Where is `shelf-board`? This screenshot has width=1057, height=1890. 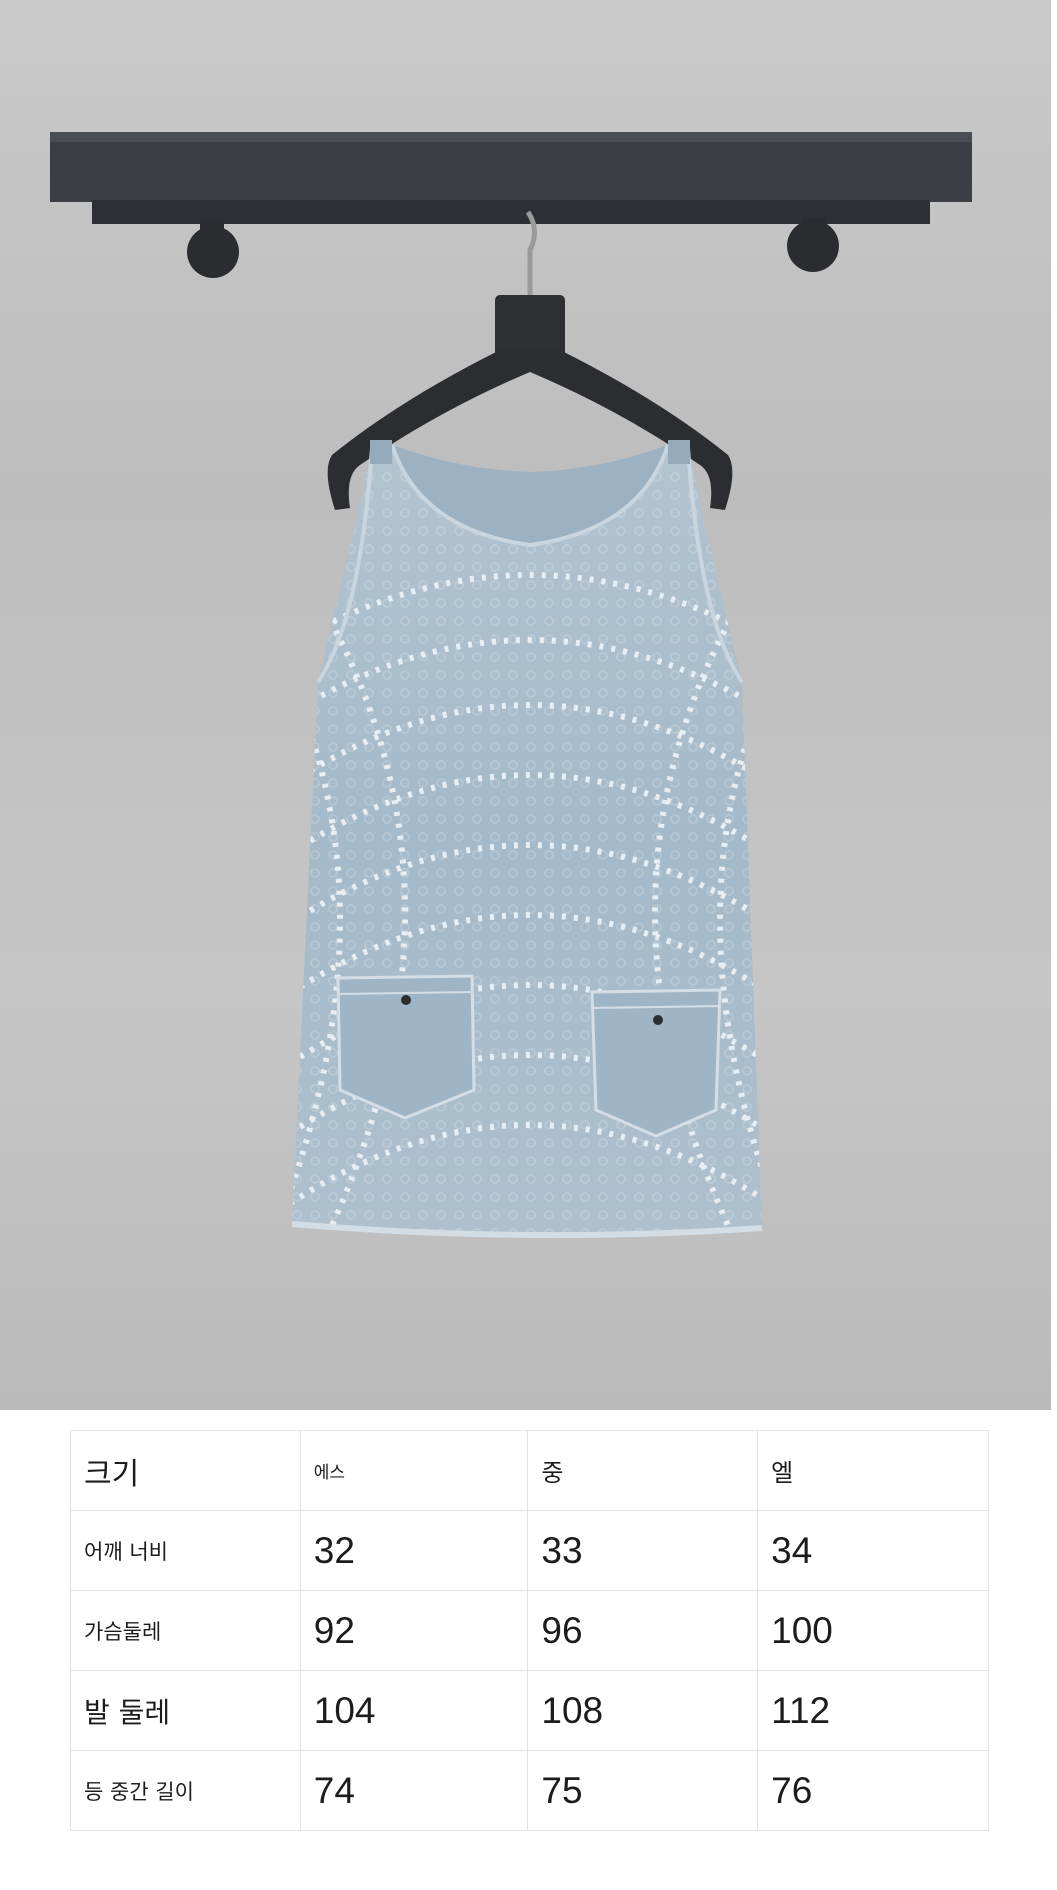 shelf-board is located at coordinates (511, 167).